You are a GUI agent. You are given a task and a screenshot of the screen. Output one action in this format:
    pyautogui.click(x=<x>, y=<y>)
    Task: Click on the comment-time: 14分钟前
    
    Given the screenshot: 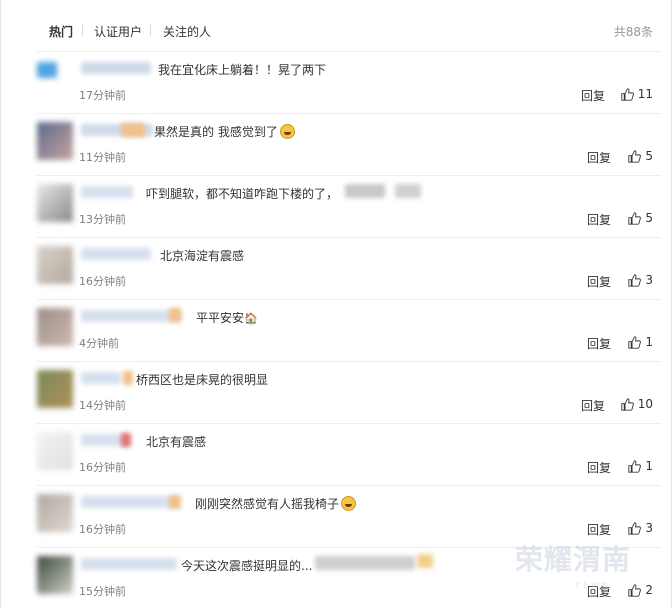 What is the action you would take?
    pyautogui.click(x=102, y=405)
    